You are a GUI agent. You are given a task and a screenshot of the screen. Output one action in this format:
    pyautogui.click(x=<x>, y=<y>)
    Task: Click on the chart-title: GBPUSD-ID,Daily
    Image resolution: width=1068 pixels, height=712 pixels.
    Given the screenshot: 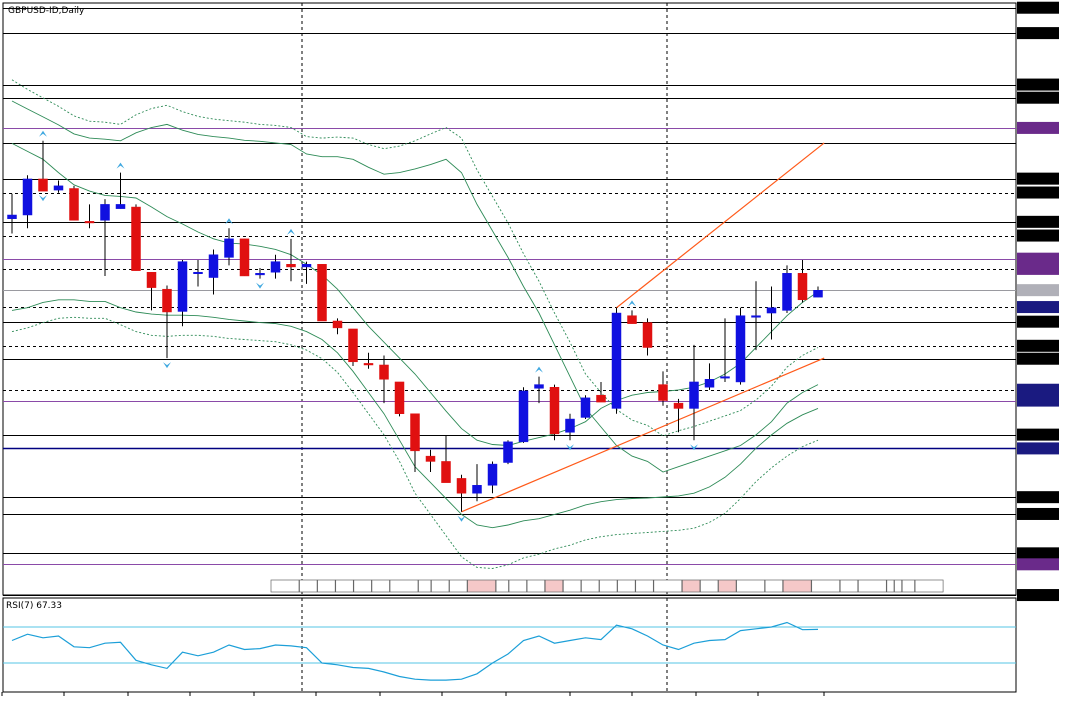 What is the action you would take?
    pyautogui.click(x=46, y=11)
    